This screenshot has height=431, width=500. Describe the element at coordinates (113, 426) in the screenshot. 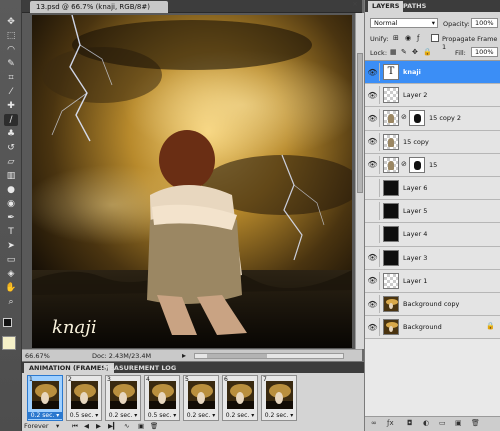

I see `next-frame-icon: ▶▎` at that location.